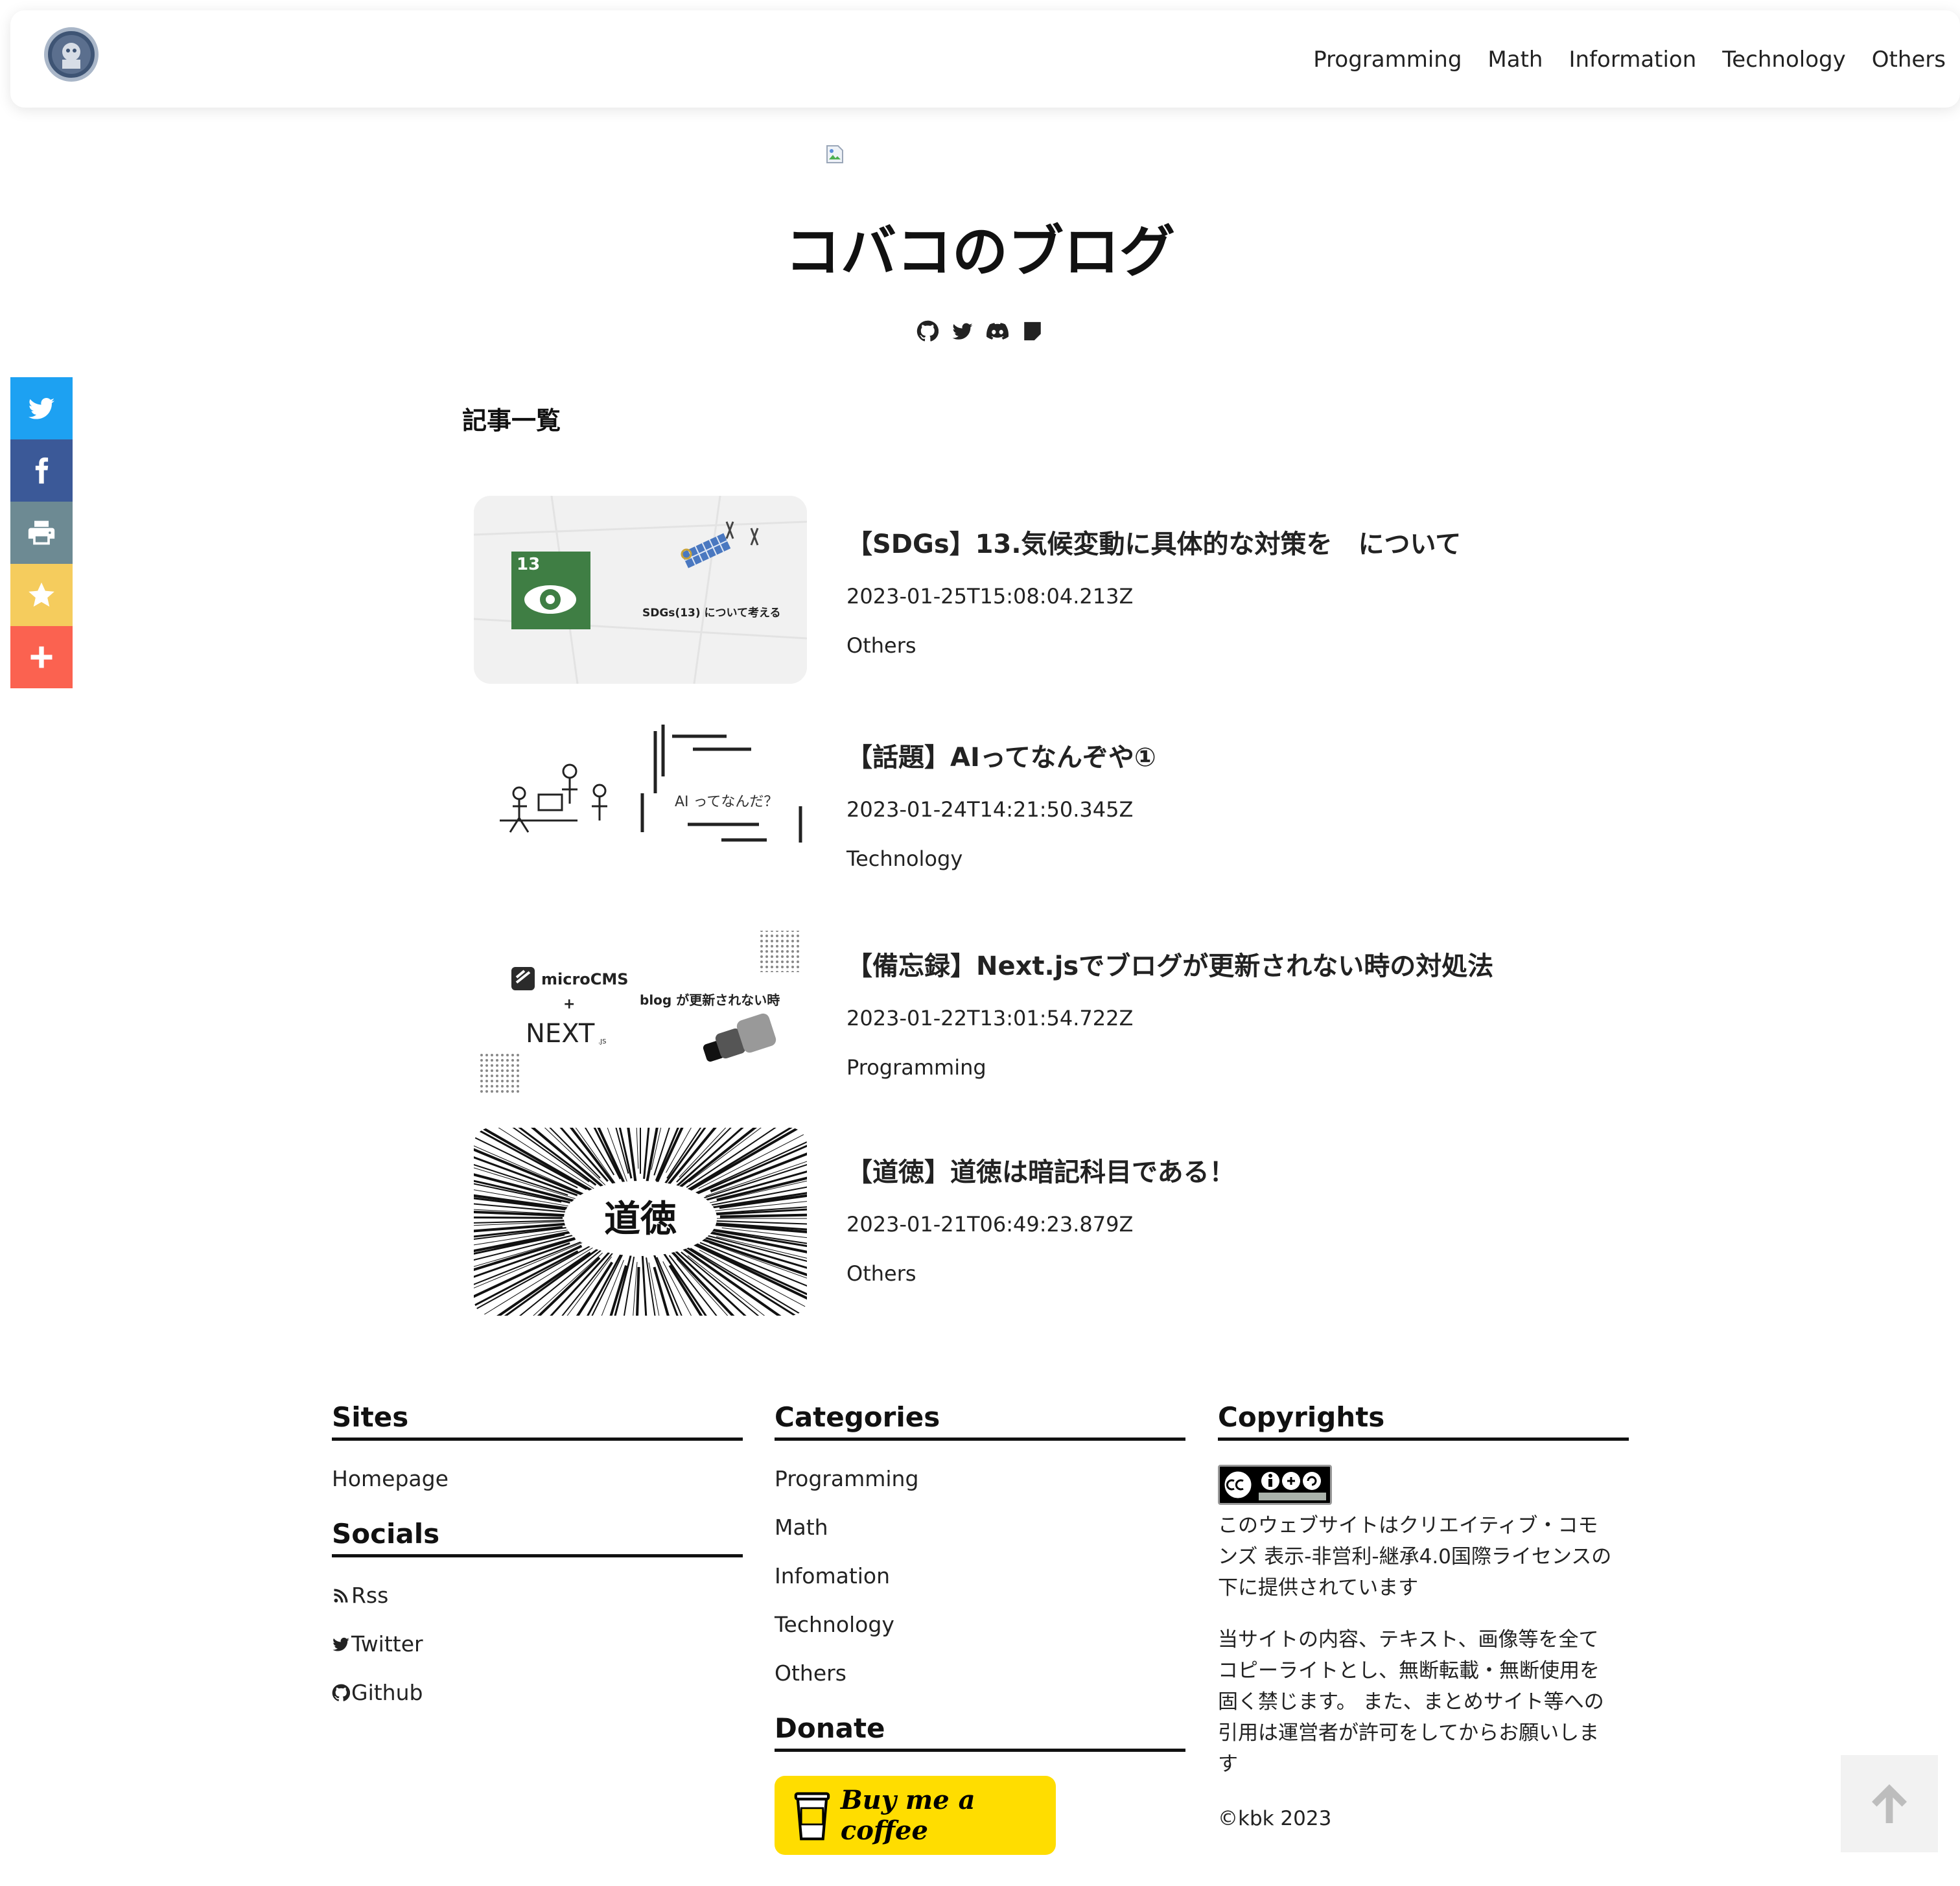 The height and width of the screenshot is (1886, 1960). What do you see at coordinates (1909, 60) in the screenshot?
I see `nav-others: Others` at bounding box center [1909, 60].